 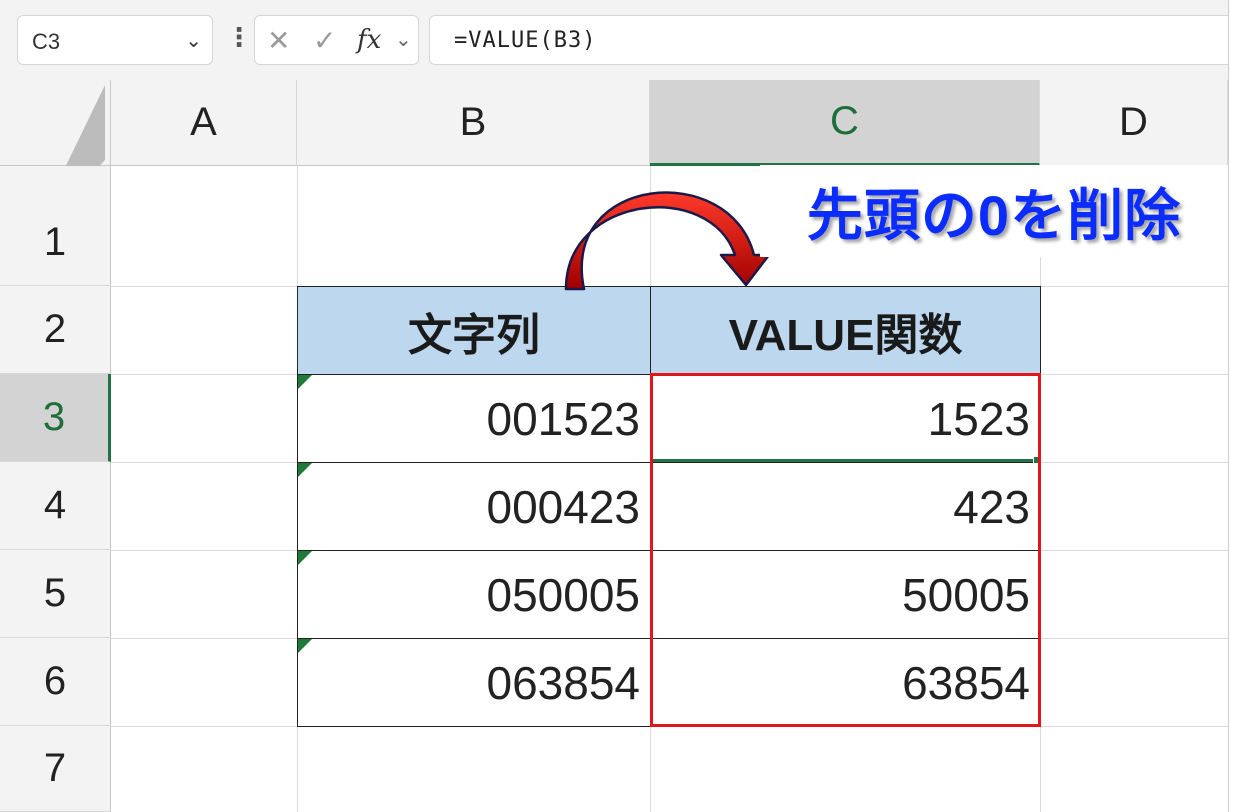 I want to click on formula-input: =VALUE(B3), so click(x=834, y=40).